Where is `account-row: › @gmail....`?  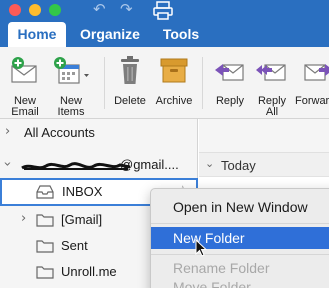
account-row: › @gmail.... is located at coordinates (99, 165).